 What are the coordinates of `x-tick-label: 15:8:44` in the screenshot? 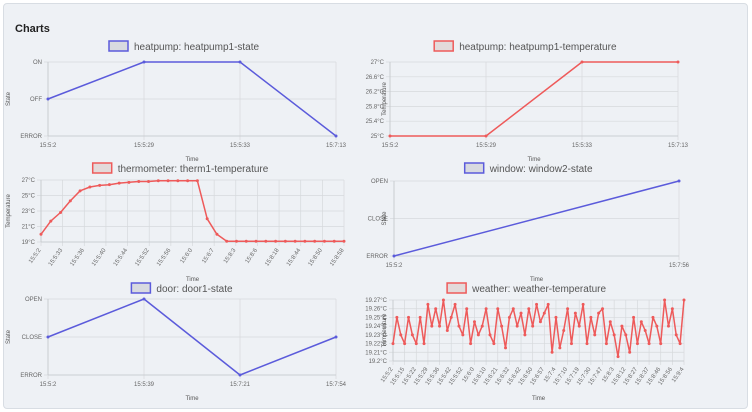 It's located at (294, 257).